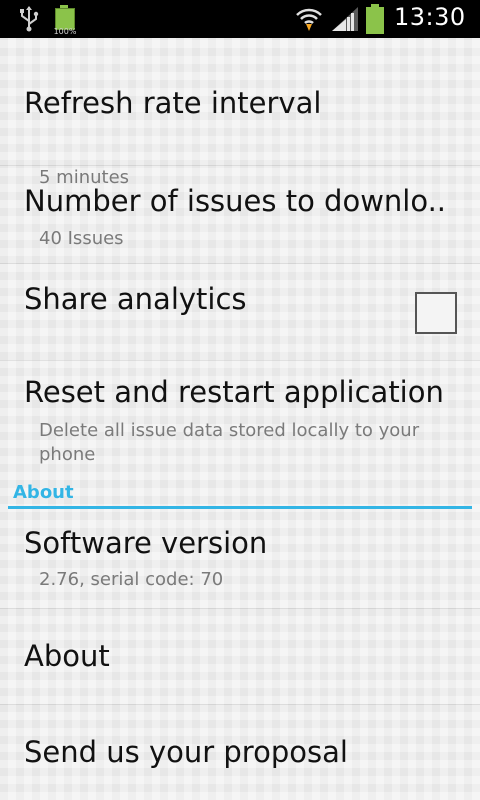  I want to click on pref-title: Send us your proposal, so click(186, 752).